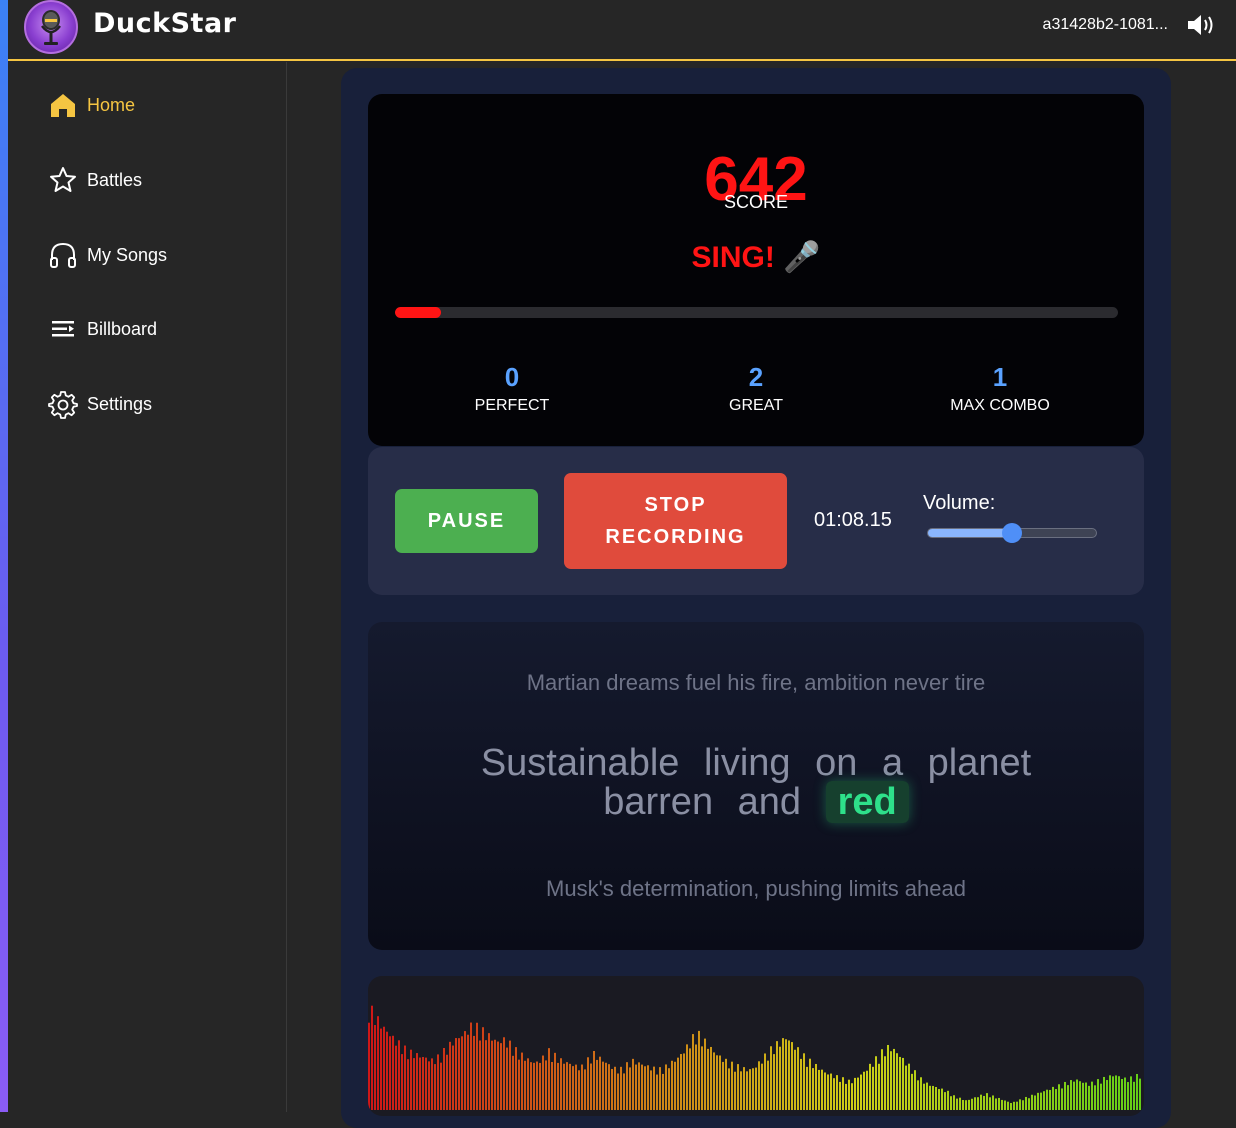 This screenshot has width=1236, height=1128. I want to click on score-label: SCORE, so click(755, 202).